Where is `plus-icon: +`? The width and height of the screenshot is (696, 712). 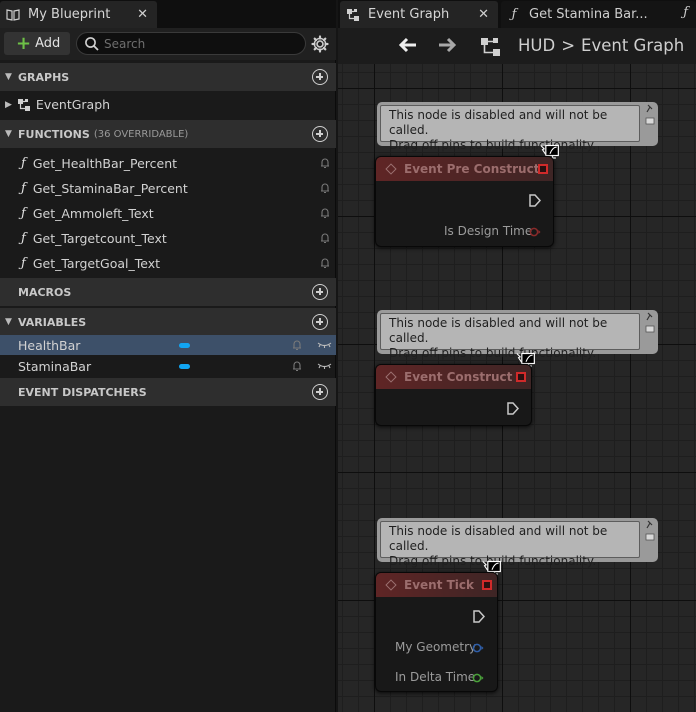 plus-icon: + is located at coordinates (24, 43).